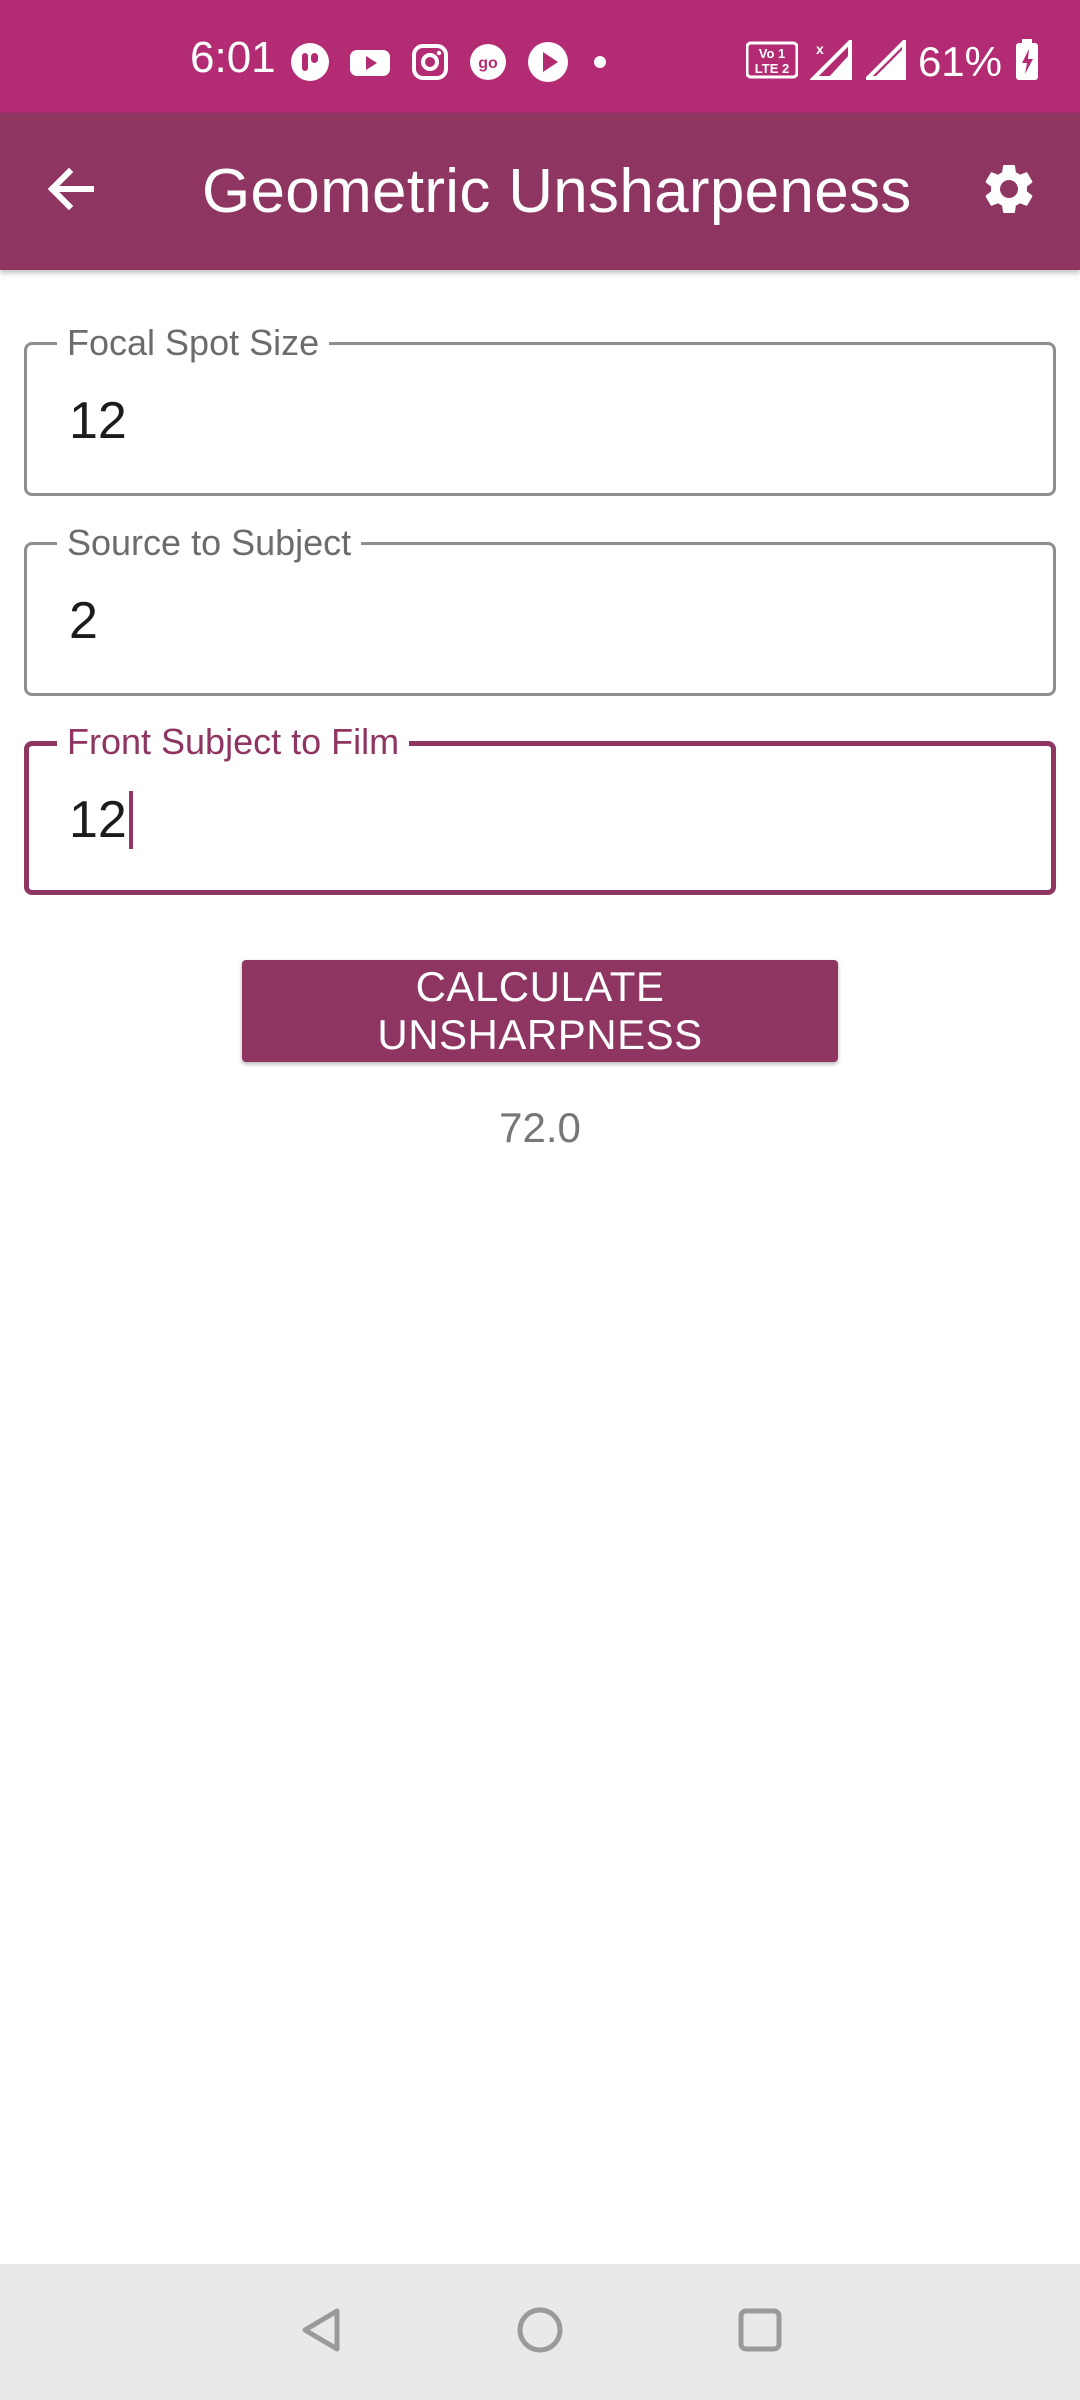 This screenshot has height=2400, width=1080. I want to click on app-bar: Geometric Unsharpeness, so click(540, 191).